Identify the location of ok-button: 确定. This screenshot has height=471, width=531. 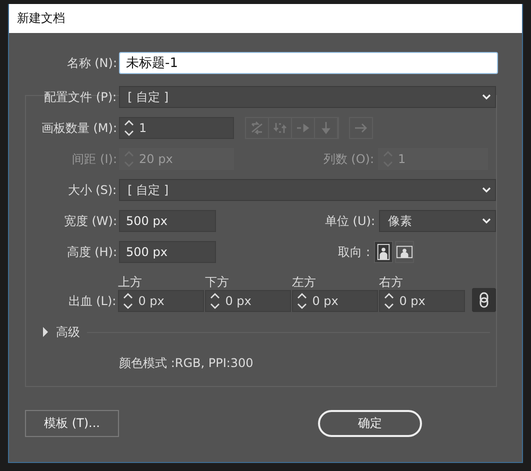
(370, 423).